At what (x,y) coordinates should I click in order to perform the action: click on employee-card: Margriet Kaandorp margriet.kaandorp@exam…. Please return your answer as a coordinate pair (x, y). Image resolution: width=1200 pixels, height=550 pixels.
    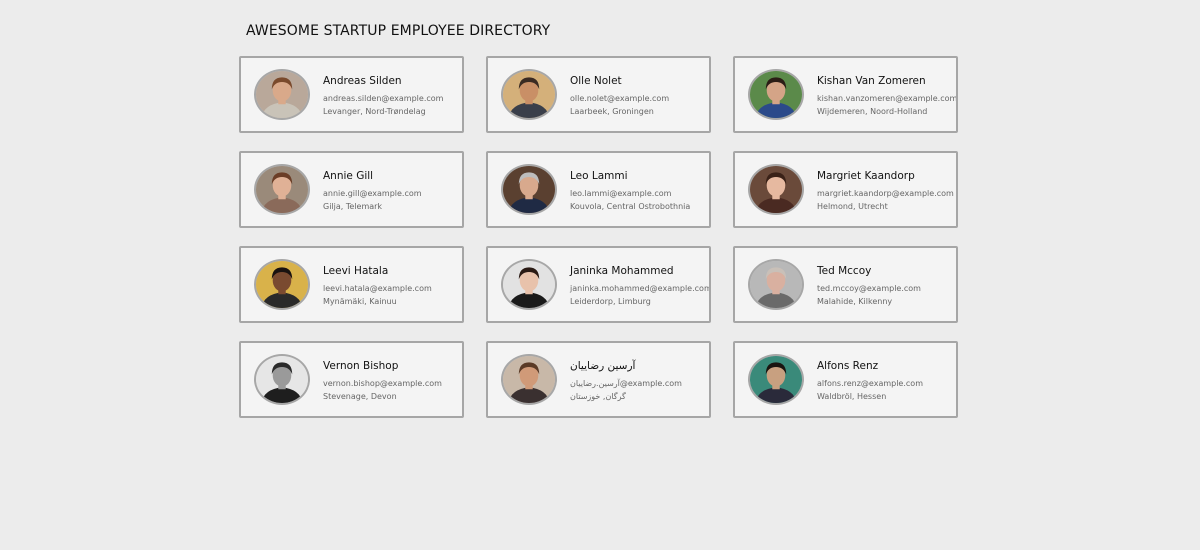
    Looking at the image, I should click on (845, 189).